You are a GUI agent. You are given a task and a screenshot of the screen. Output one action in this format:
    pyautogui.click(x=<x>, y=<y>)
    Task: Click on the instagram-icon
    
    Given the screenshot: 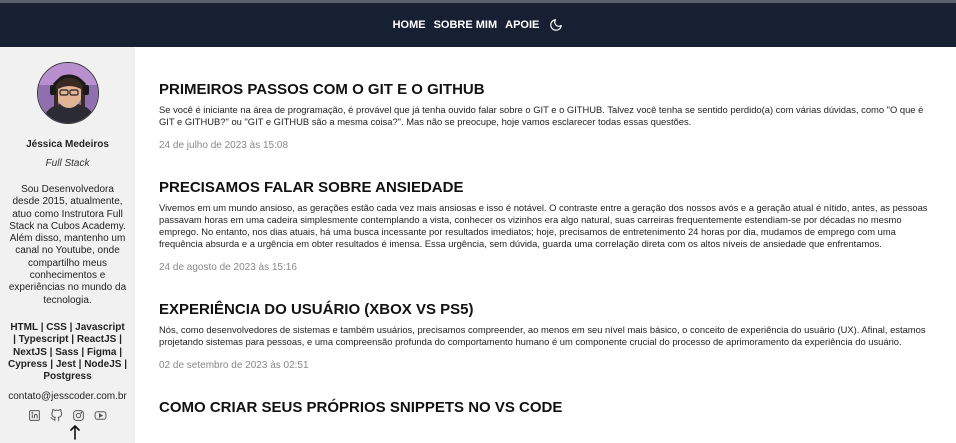 What is the action you would take?
    pyautogui.click(x=78, y=415)
    